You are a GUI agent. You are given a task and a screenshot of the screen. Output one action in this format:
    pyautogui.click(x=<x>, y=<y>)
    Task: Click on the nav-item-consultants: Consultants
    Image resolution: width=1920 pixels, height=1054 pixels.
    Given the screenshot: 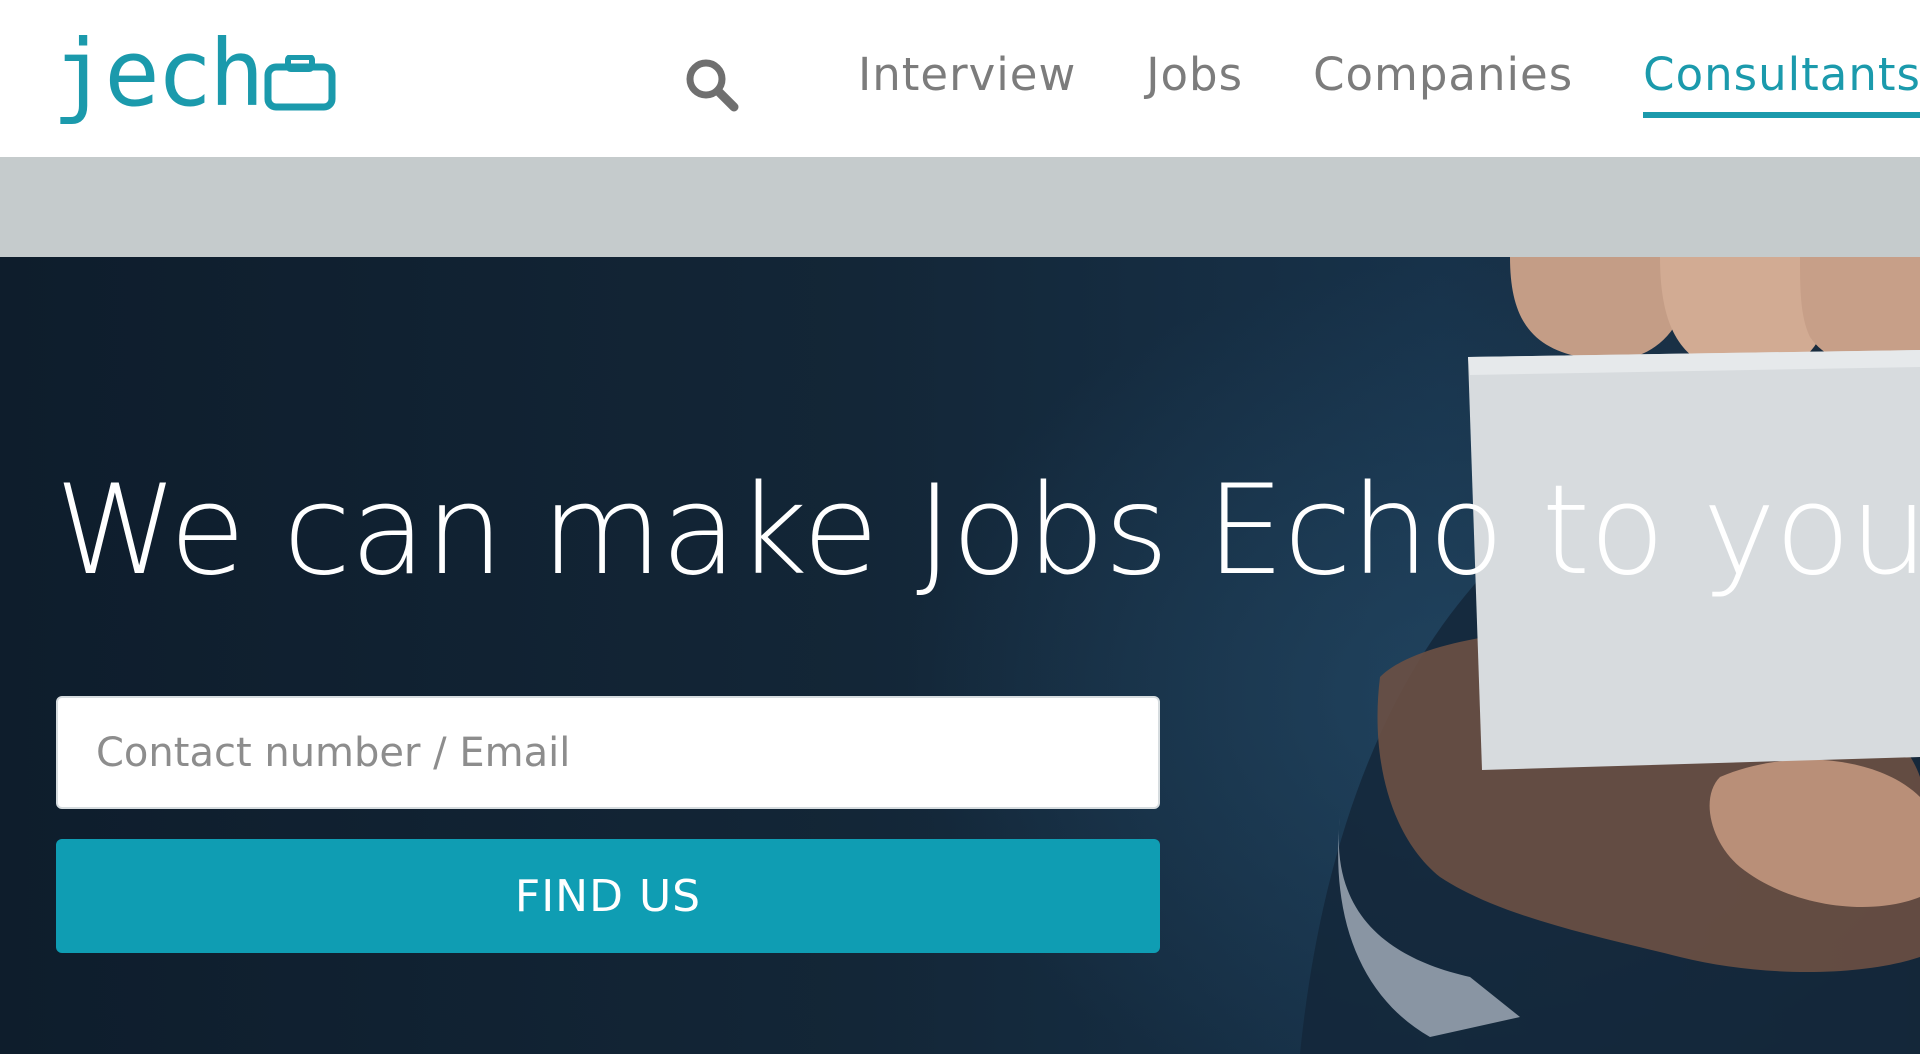 What is the action you would take?
    pyautogui.click(x=1781, y=83)
    